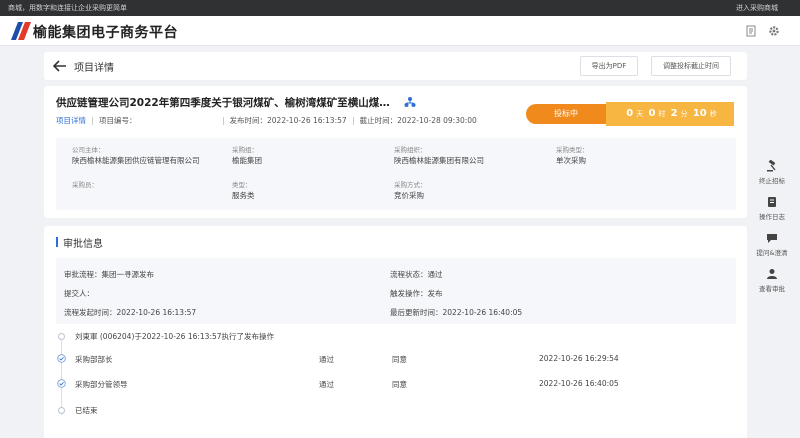  Describe the element at coordinates (772, 217) in the screenshot. I see `rail-label: 操作日志` at that location.